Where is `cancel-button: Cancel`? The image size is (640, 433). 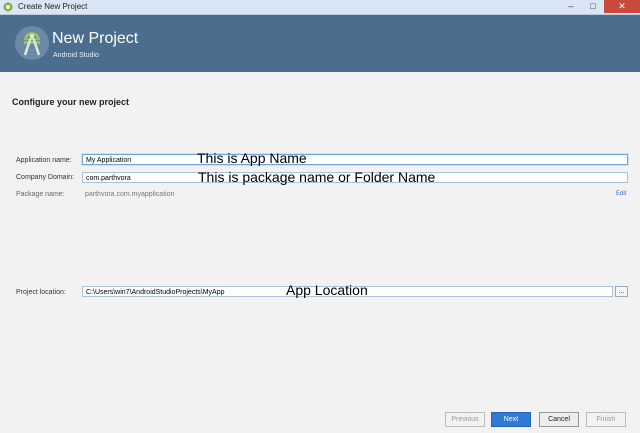
cancel-button: Cancel is located at coordinates (559, 419).